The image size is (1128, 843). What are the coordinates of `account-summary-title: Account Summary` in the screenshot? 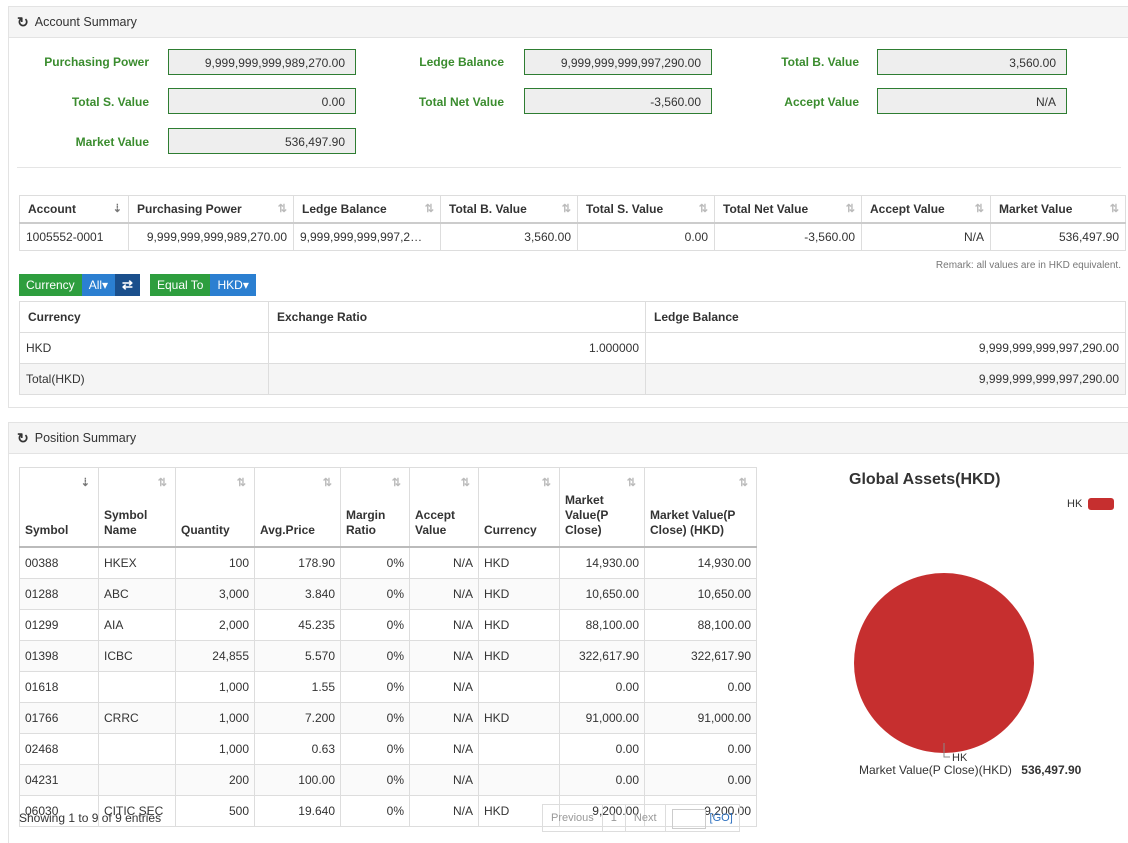 It's located at (85, 22).